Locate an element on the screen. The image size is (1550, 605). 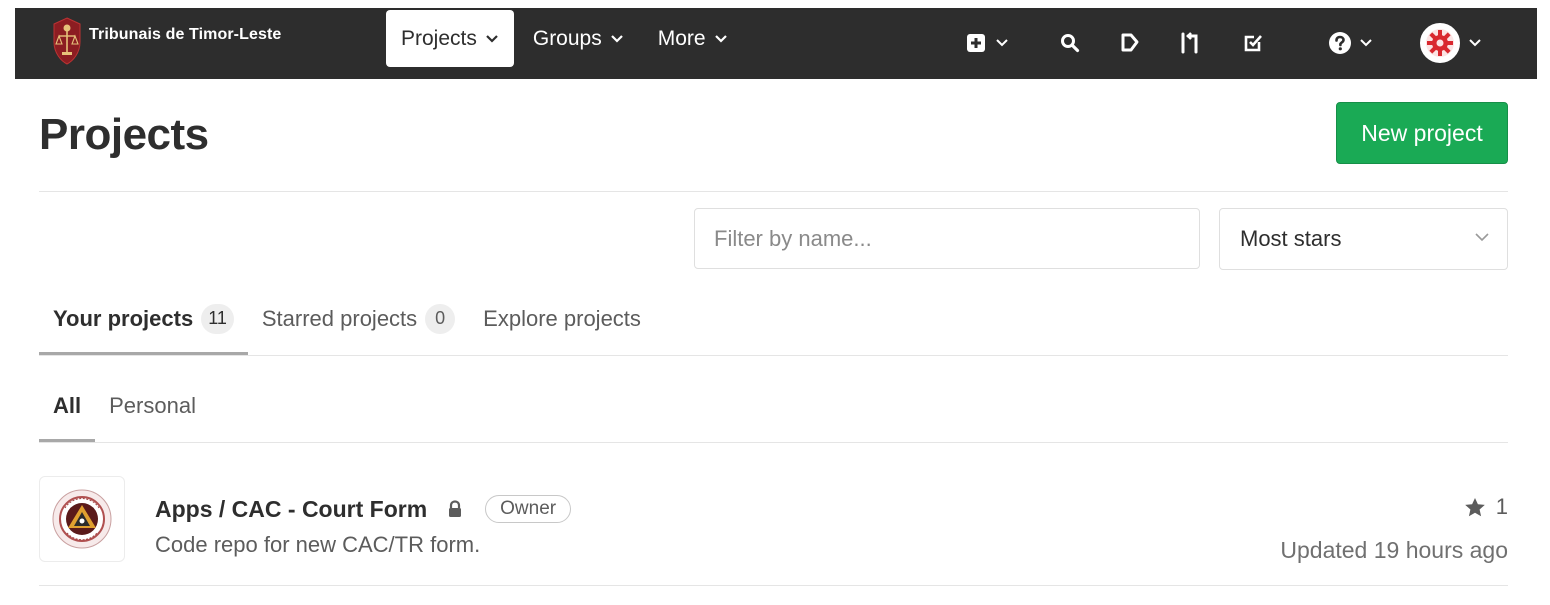
subtab-personal: Personal is located at coordinates (152, 405).